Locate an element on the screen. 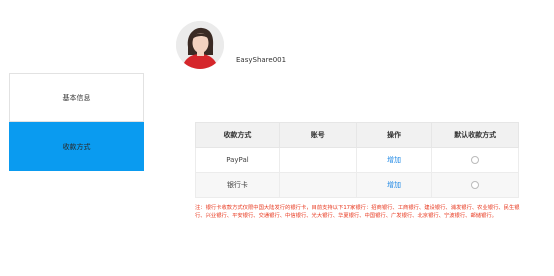  table-row: 银行卡 增加 is located at coordinates (357, 185).